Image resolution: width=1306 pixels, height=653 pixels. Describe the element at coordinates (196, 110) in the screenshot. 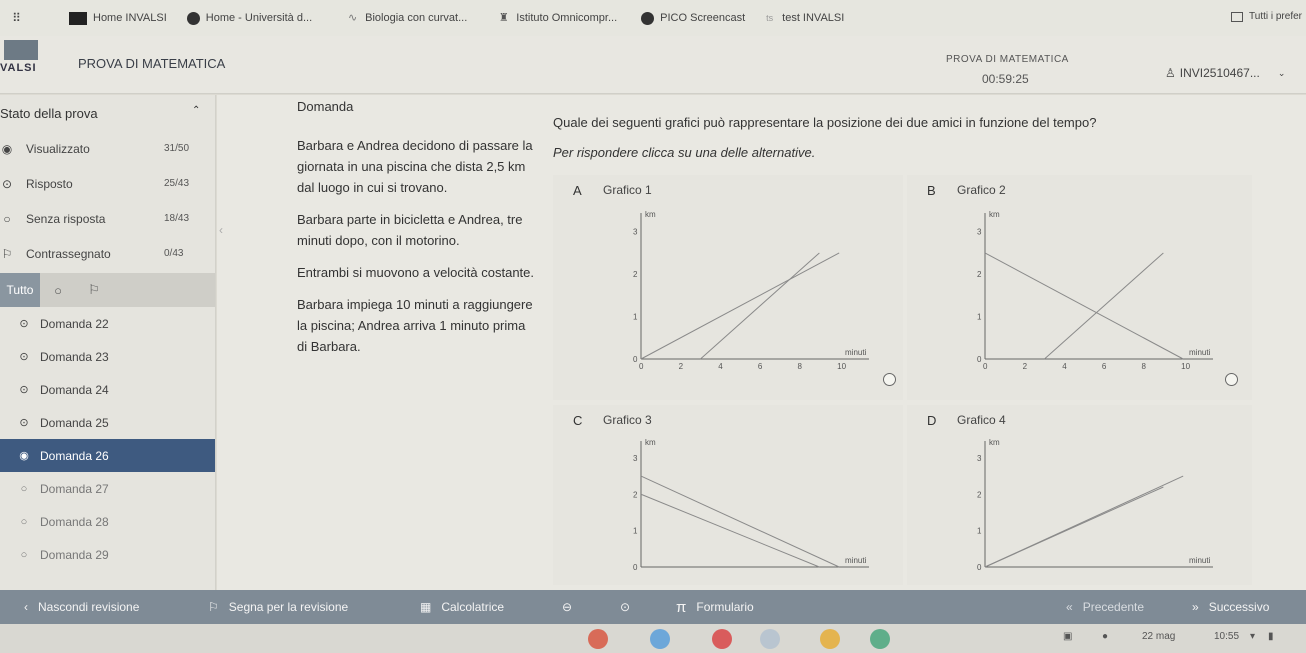

I see `chevron-up-icon: ⌃` at that location.